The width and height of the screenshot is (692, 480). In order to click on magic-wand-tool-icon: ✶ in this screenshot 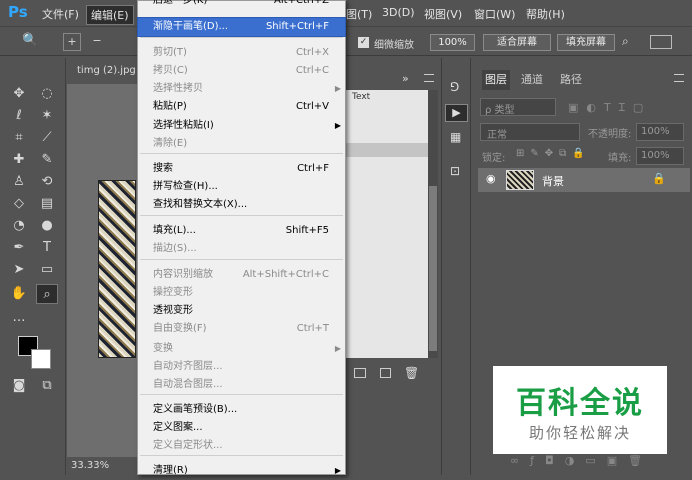, I will do `click(47, 116)`.